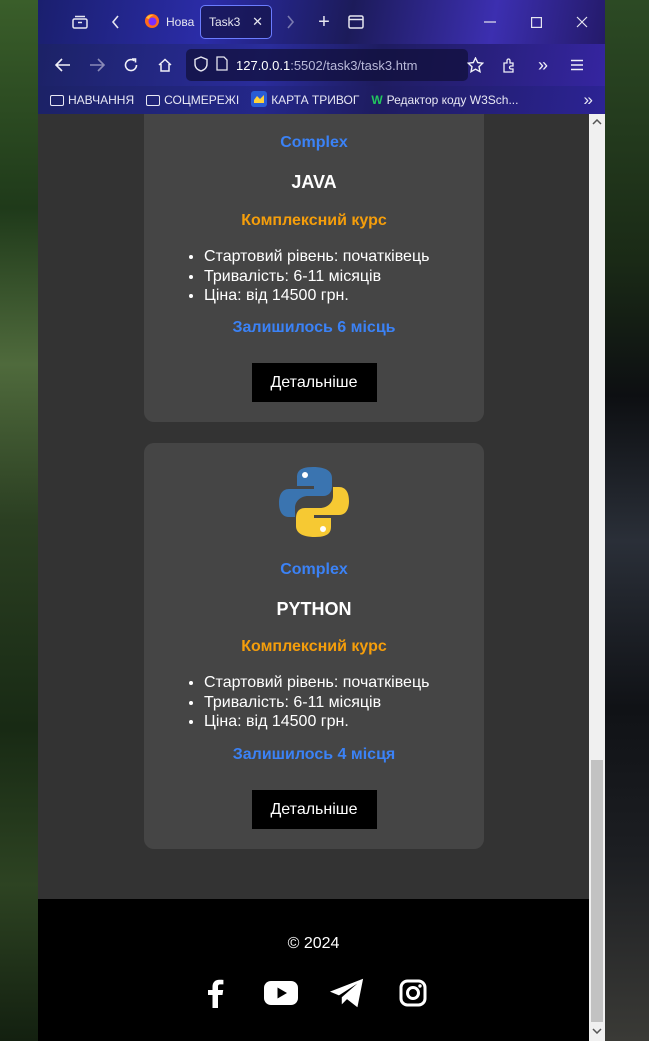  I want to click on bookmark-alert-map: КАРТА ТРИВОГ, so click(305, 100).